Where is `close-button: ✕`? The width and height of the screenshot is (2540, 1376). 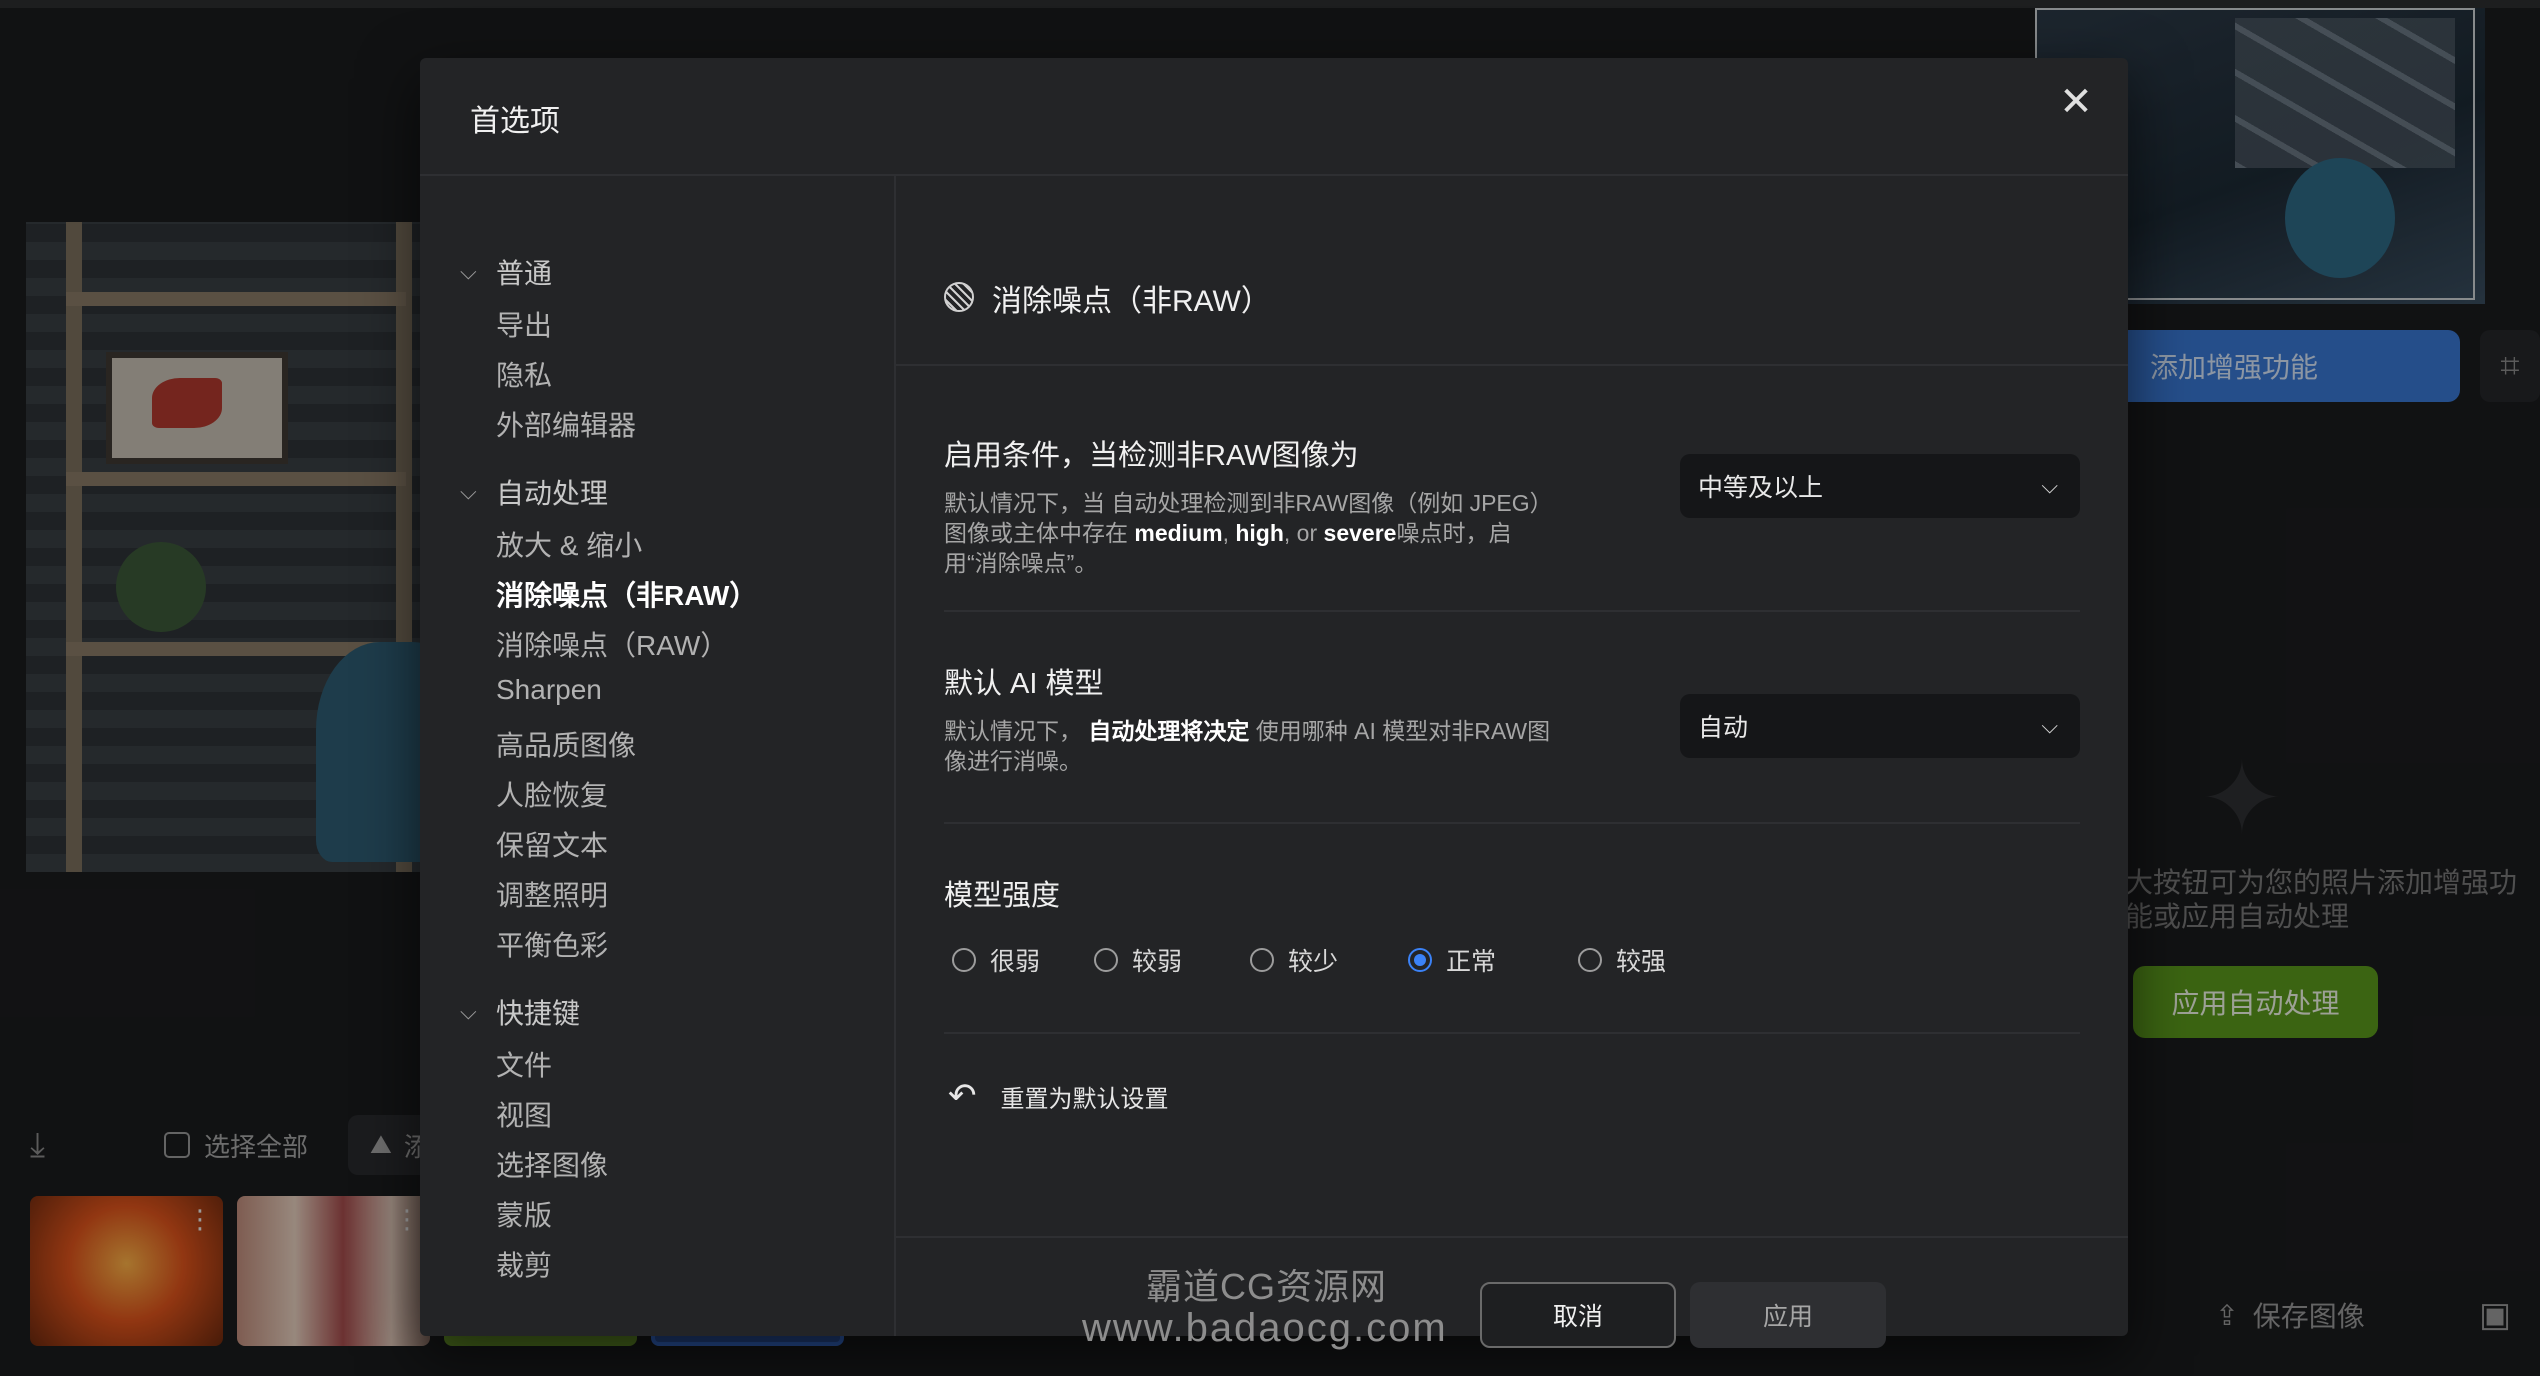
close-button: ✕ is located at coordinates (2076, 102).